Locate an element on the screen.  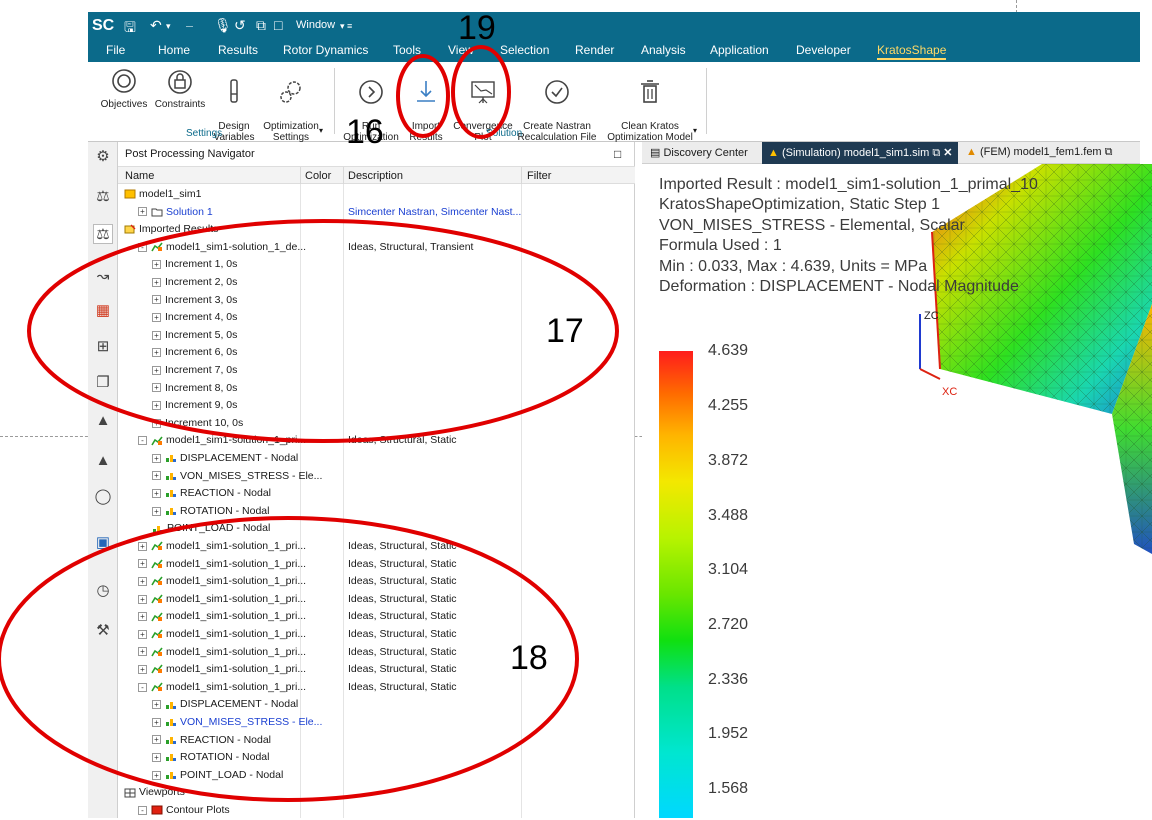
assembly-icon: ◯ is located at coordinates (103, 496).